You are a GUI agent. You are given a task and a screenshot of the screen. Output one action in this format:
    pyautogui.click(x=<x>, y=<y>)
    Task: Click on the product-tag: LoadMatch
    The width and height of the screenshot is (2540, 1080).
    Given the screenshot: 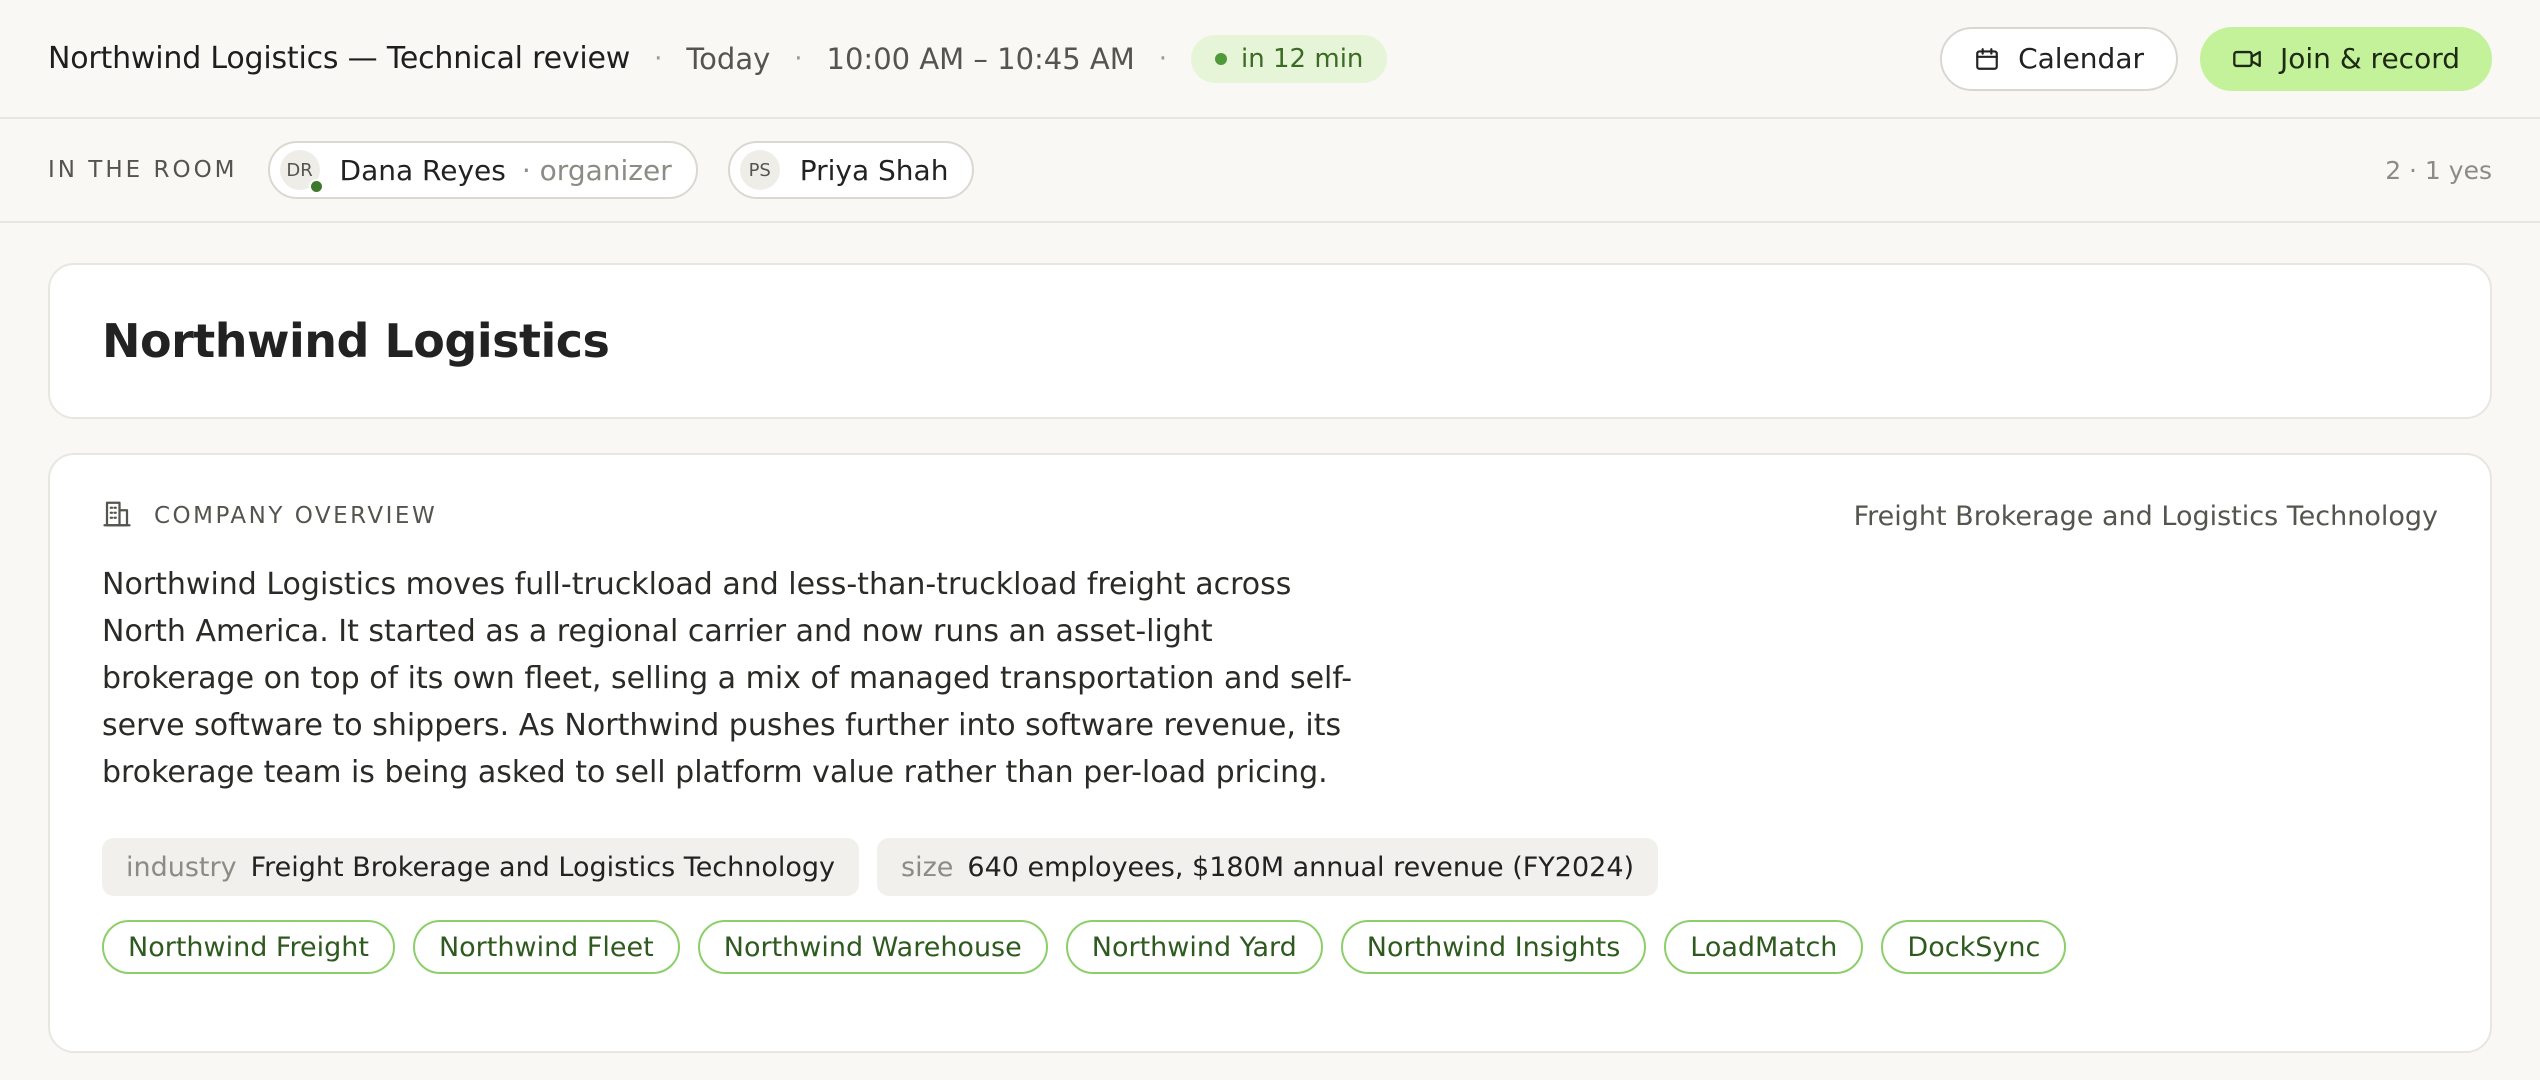 What is the action you would take?
    pyautogui.click(x=1764, y=947)
    